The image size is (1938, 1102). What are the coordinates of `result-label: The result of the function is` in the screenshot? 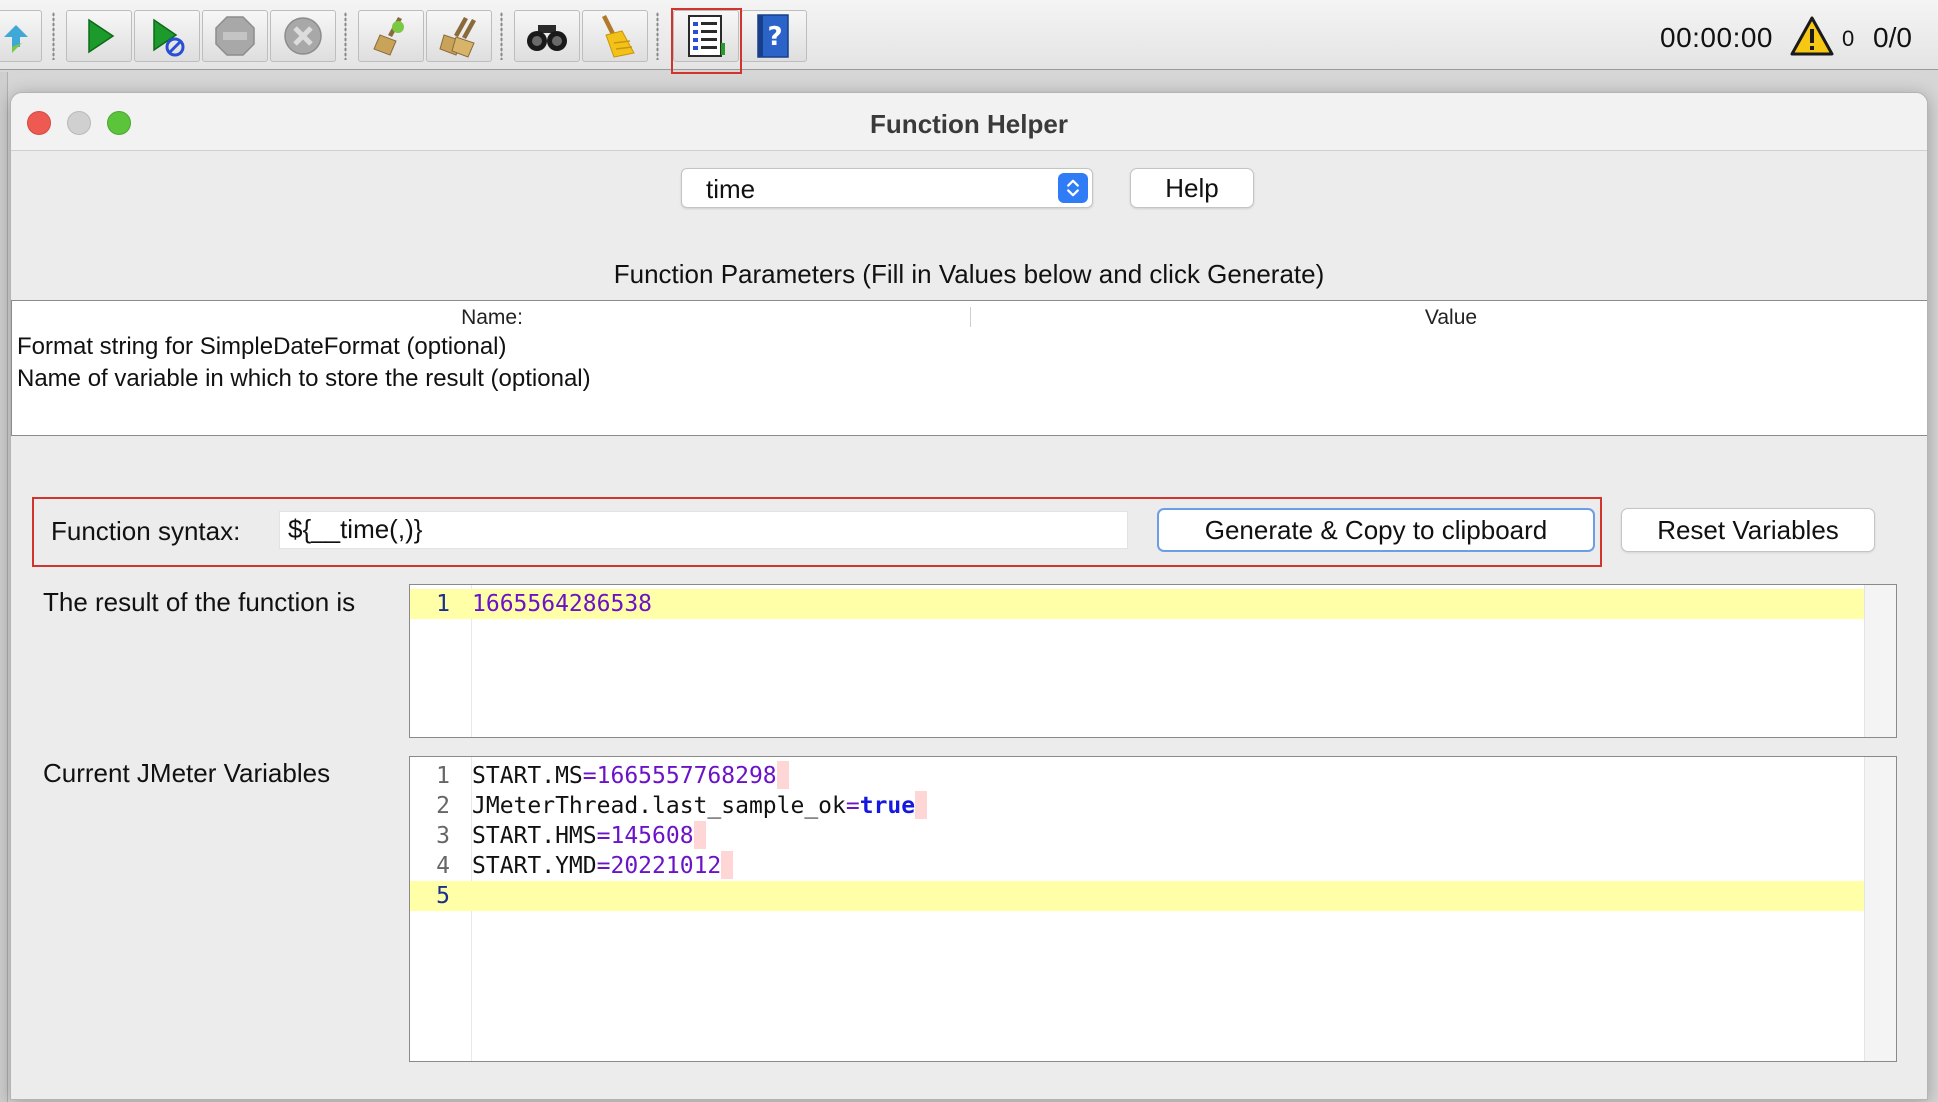 It's located at (199, 602).